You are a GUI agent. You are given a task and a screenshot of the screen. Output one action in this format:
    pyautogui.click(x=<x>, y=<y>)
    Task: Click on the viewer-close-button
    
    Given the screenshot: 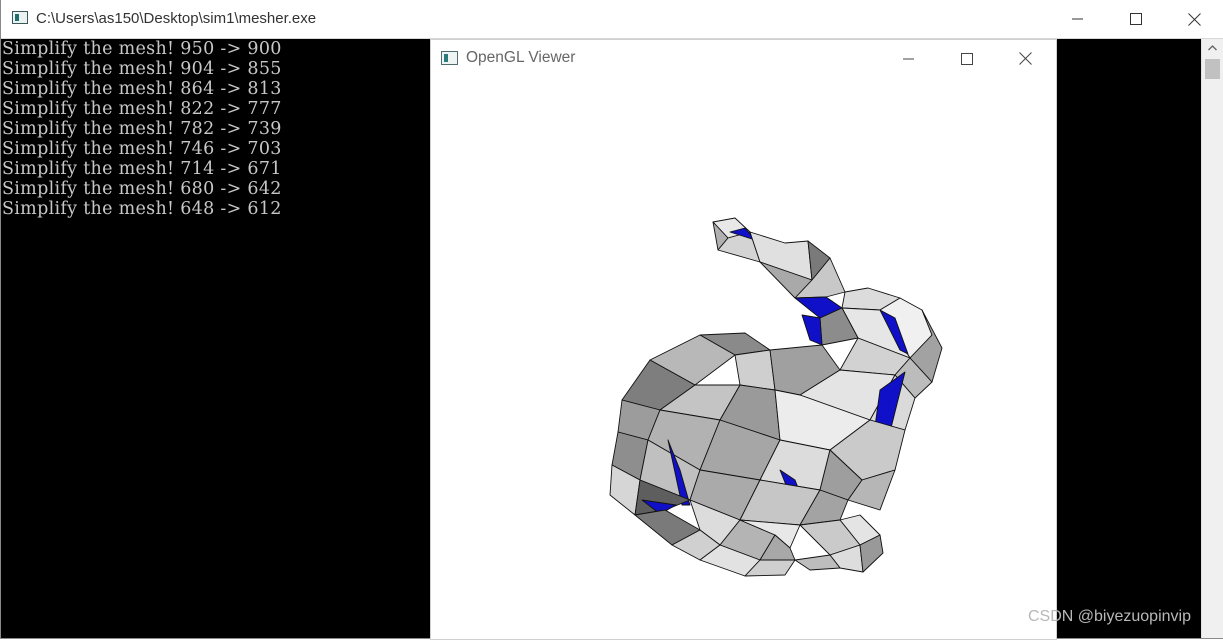 What is the action you would take?
    pyautogui.click(x=1025, y=58)
    